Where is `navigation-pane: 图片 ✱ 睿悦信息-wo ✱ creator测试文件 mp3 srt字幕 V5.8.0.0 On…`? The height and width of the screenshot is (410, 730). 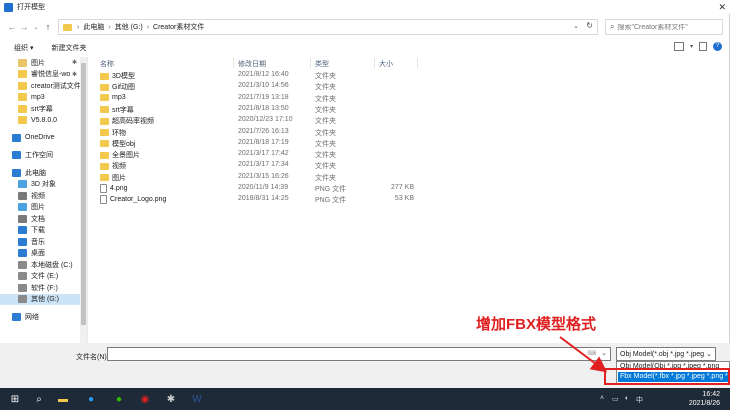
navigation-pane: 图片 ✱ 睿悦信息-wo ✱ creator测试文件 mp3 srt字幕 V5.8.0.0 On… is located at coordinates (44, 200).